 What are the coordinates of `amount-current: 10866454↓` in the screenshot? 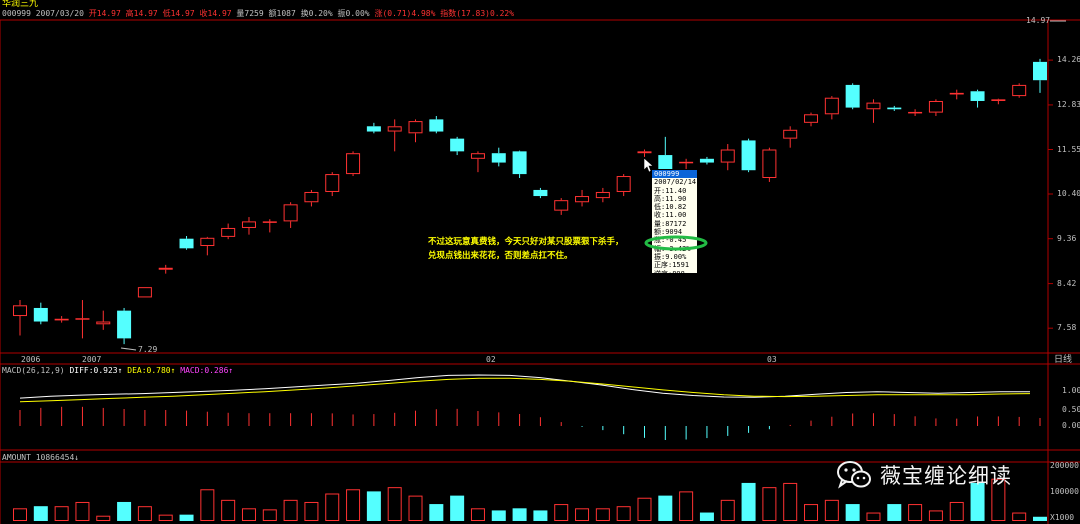 It's located at (57, 457).